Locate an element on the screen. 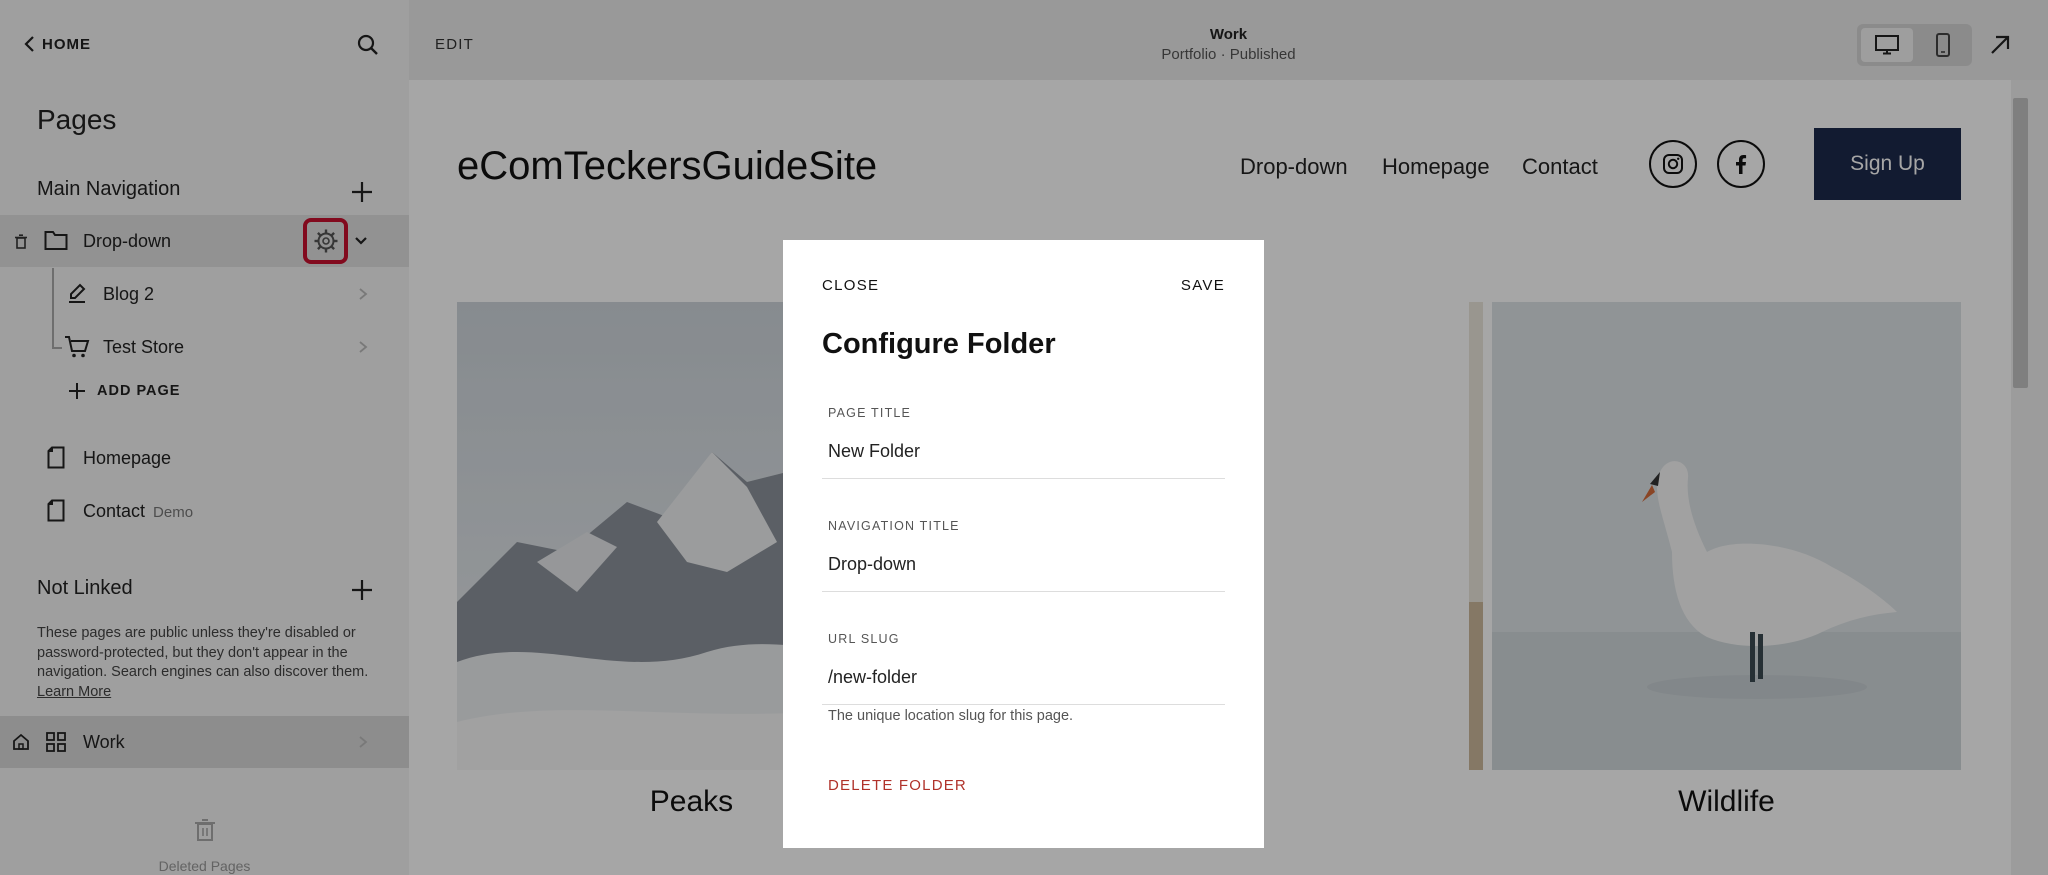 This screenshot has height=875, width=2048. page-title-label: PAGE TITLE is located at coordinates (870, 413).